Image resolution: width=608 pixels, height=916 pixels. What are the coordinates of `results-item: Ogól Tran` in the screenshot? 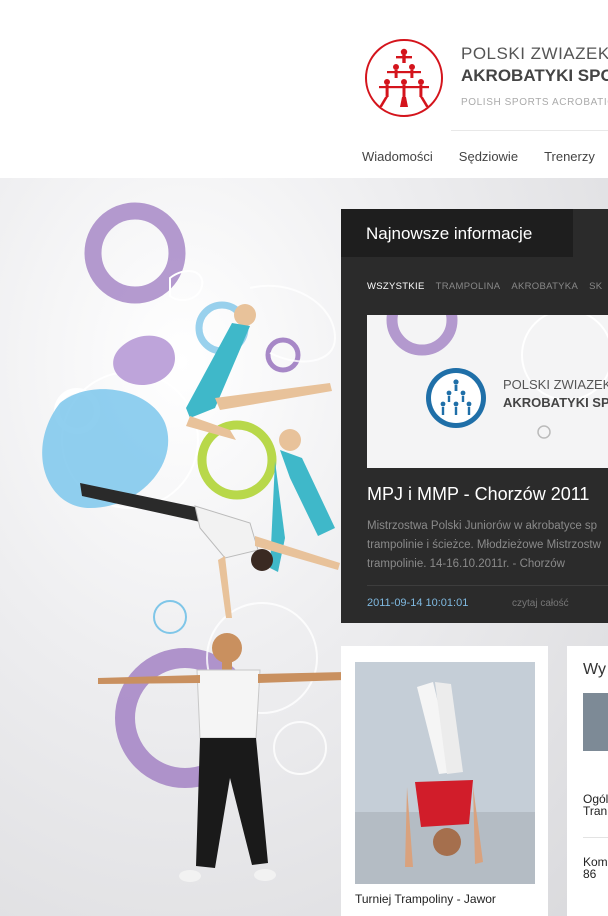 It's located at (595, 805).